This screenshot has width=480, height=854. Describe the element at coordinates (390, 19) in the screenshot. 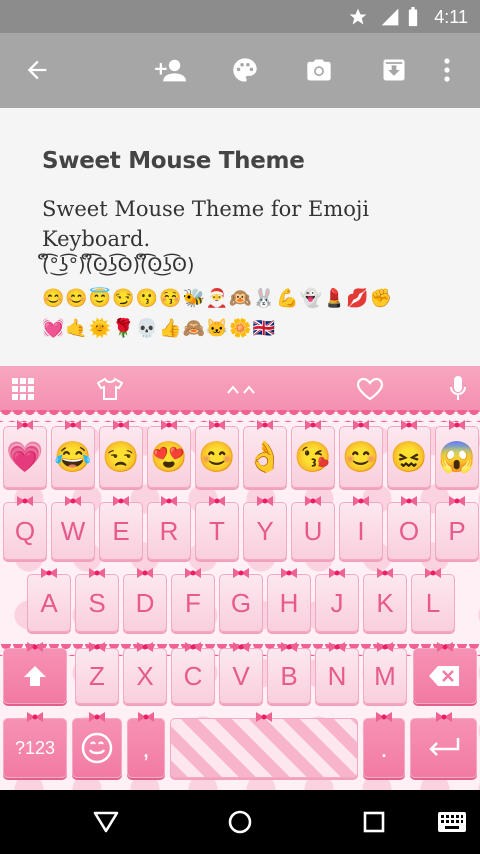

I see `signal-icon` at that location.